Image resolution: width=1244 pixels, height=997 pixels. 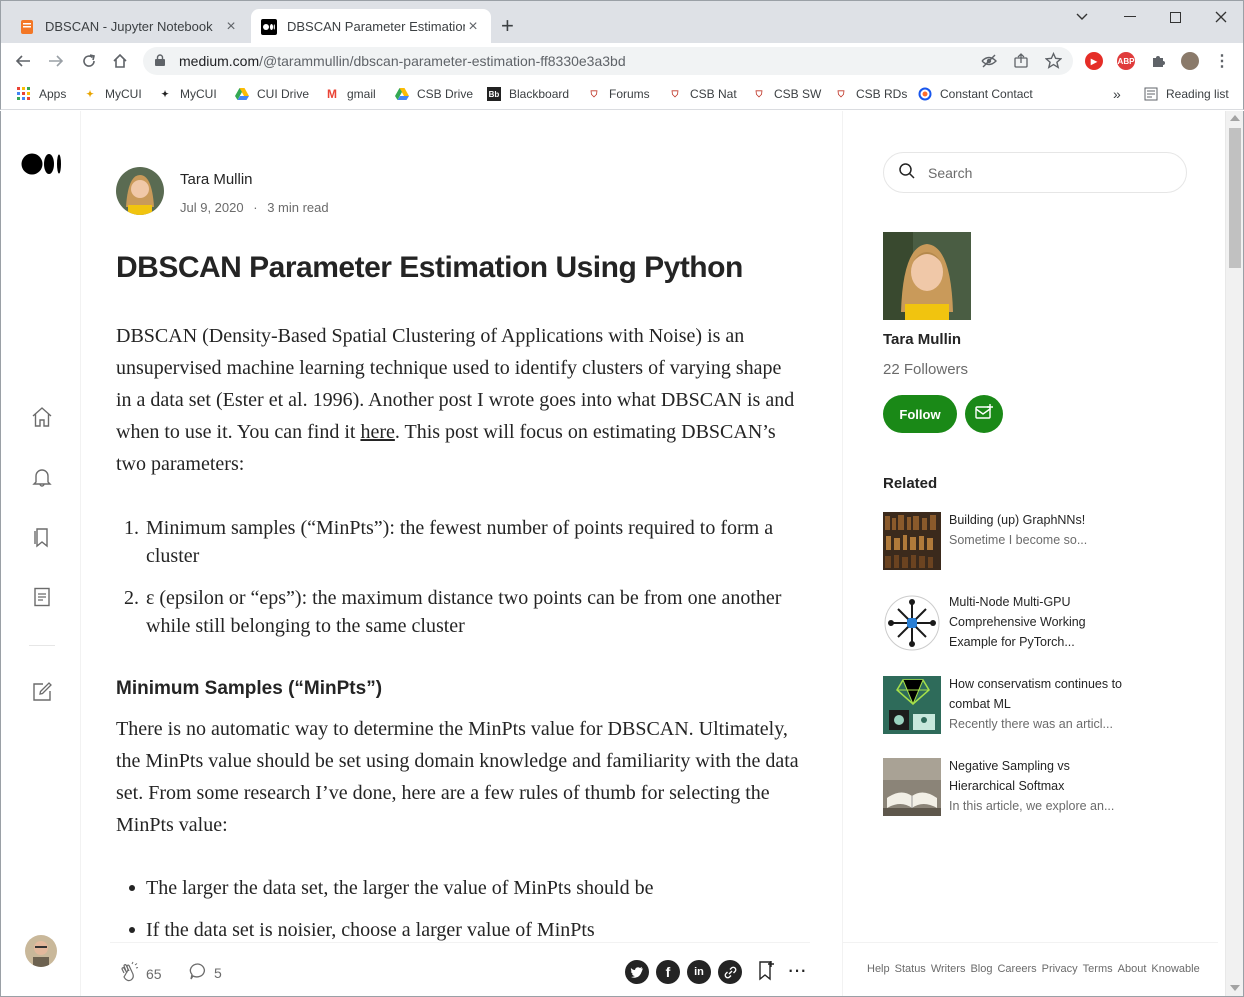 What do you see at coordinates (1235, 988) in the screenshot?
I see `scroll-down-arrow-icon` at bounding box center [1235, 988].